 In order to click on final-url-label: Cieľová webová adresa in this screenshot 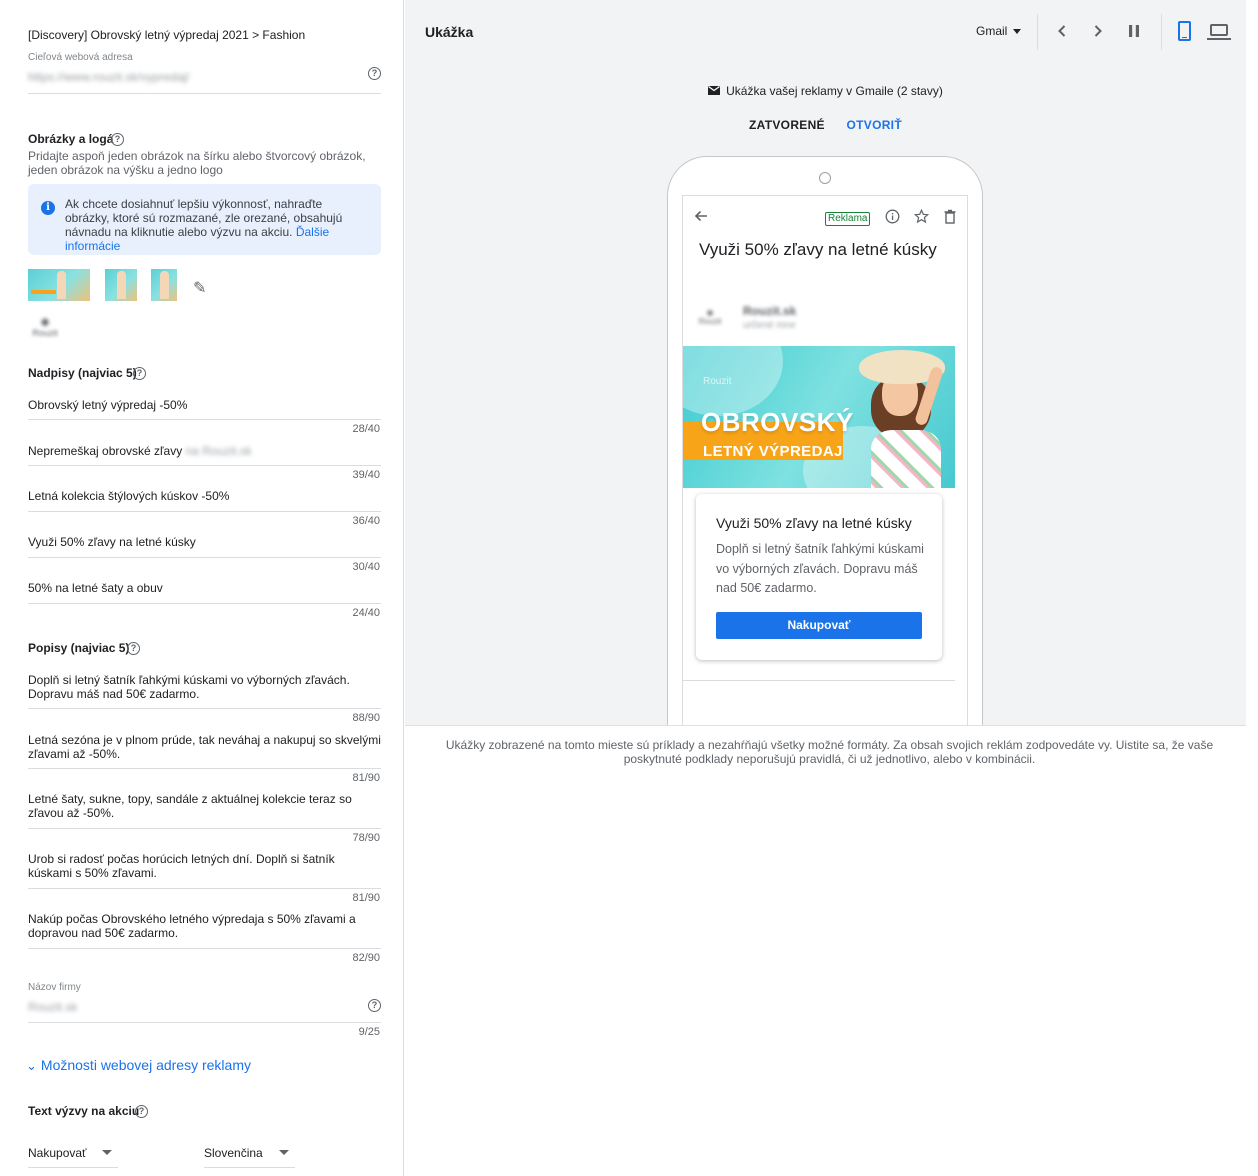, I will do `click(80, 57)`.